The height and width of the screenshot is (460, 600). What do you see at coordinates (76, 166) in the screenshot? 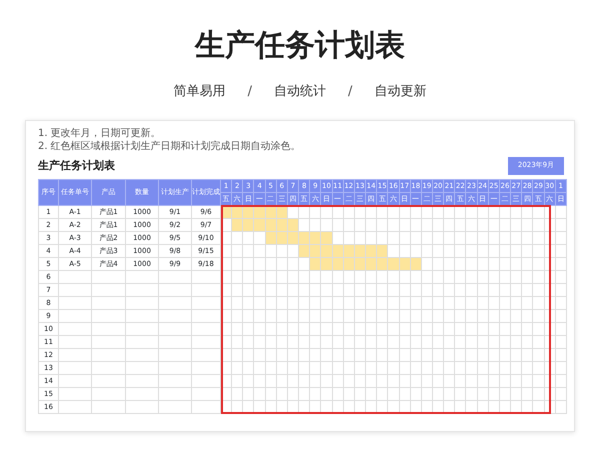
I see `sheet-title: 生产任务计划表` at bounding box center [76, 166].